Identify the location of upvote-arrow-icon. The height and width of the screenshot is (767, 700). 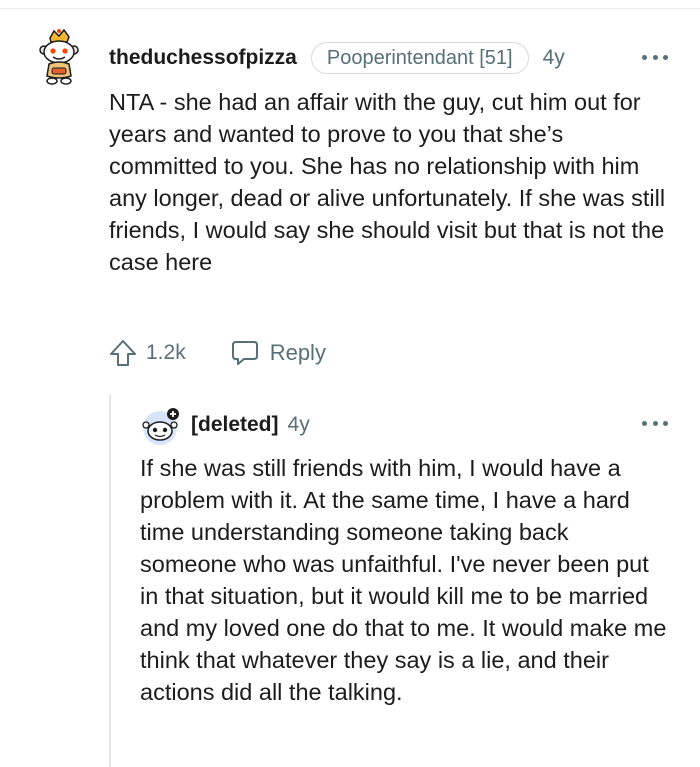
(123, 353).